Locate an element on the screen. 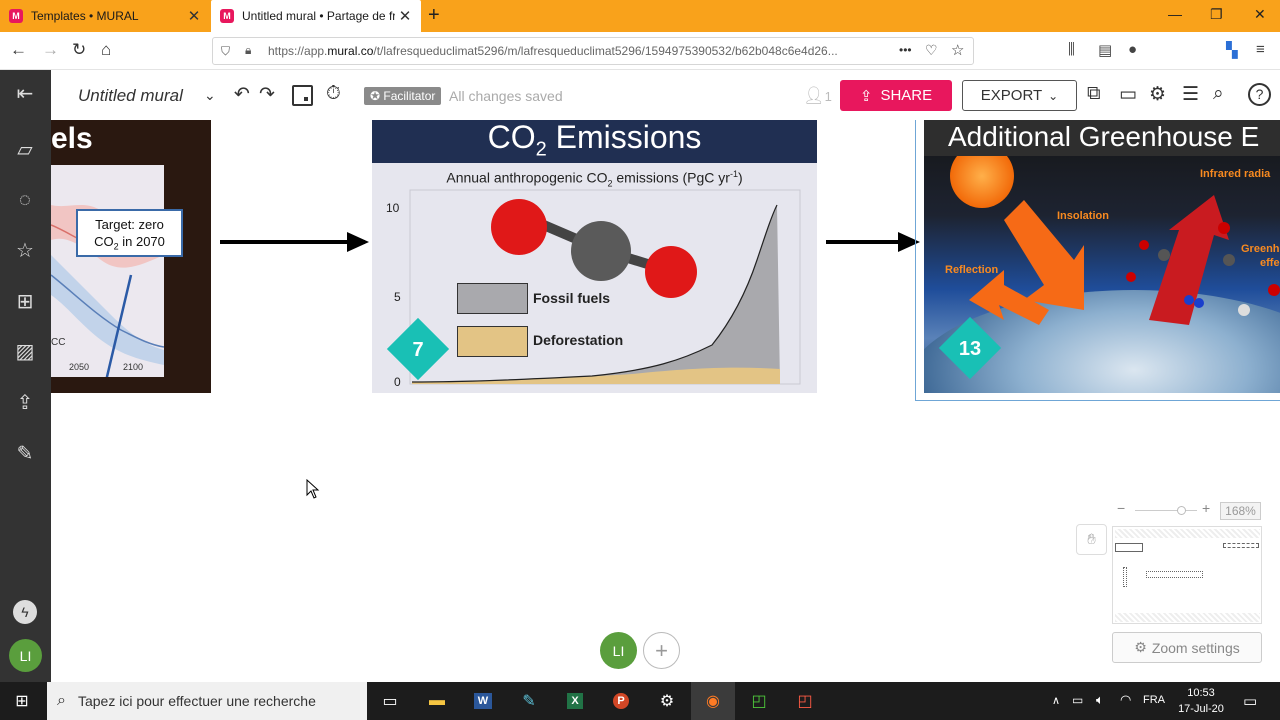 This screenshot has width=1280, height=720. avatar: LI is located at coordinates (25, 655).